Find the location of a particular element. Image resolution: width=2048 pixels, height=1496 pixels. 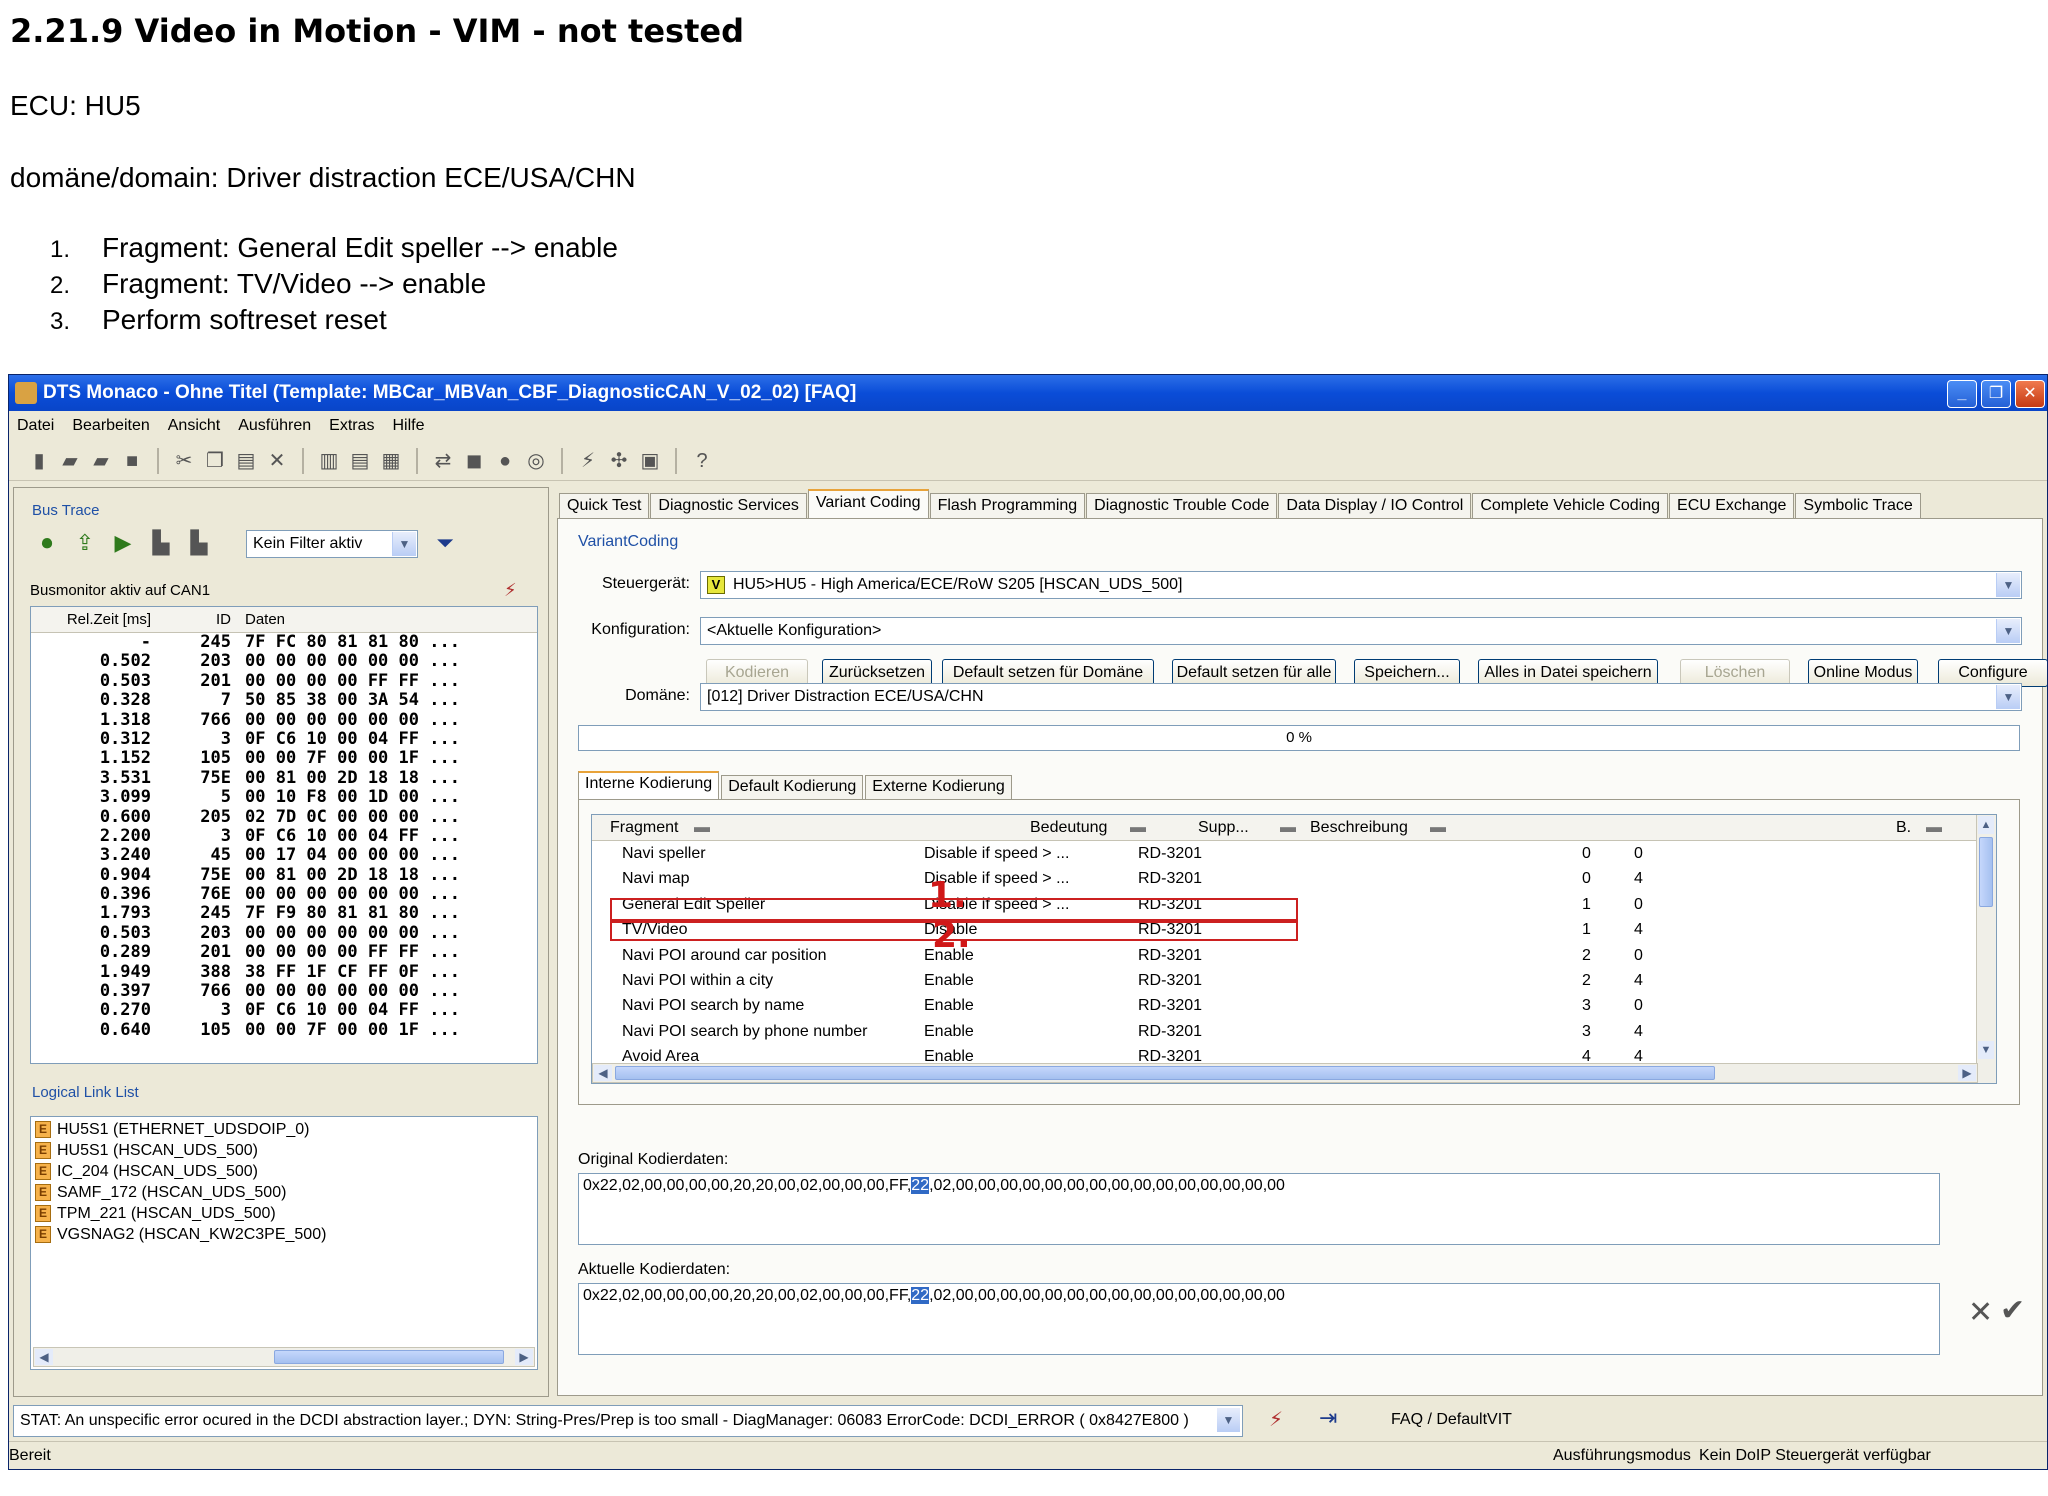

menu-ansicht: Ansicht is located at coordinates (194, 426).